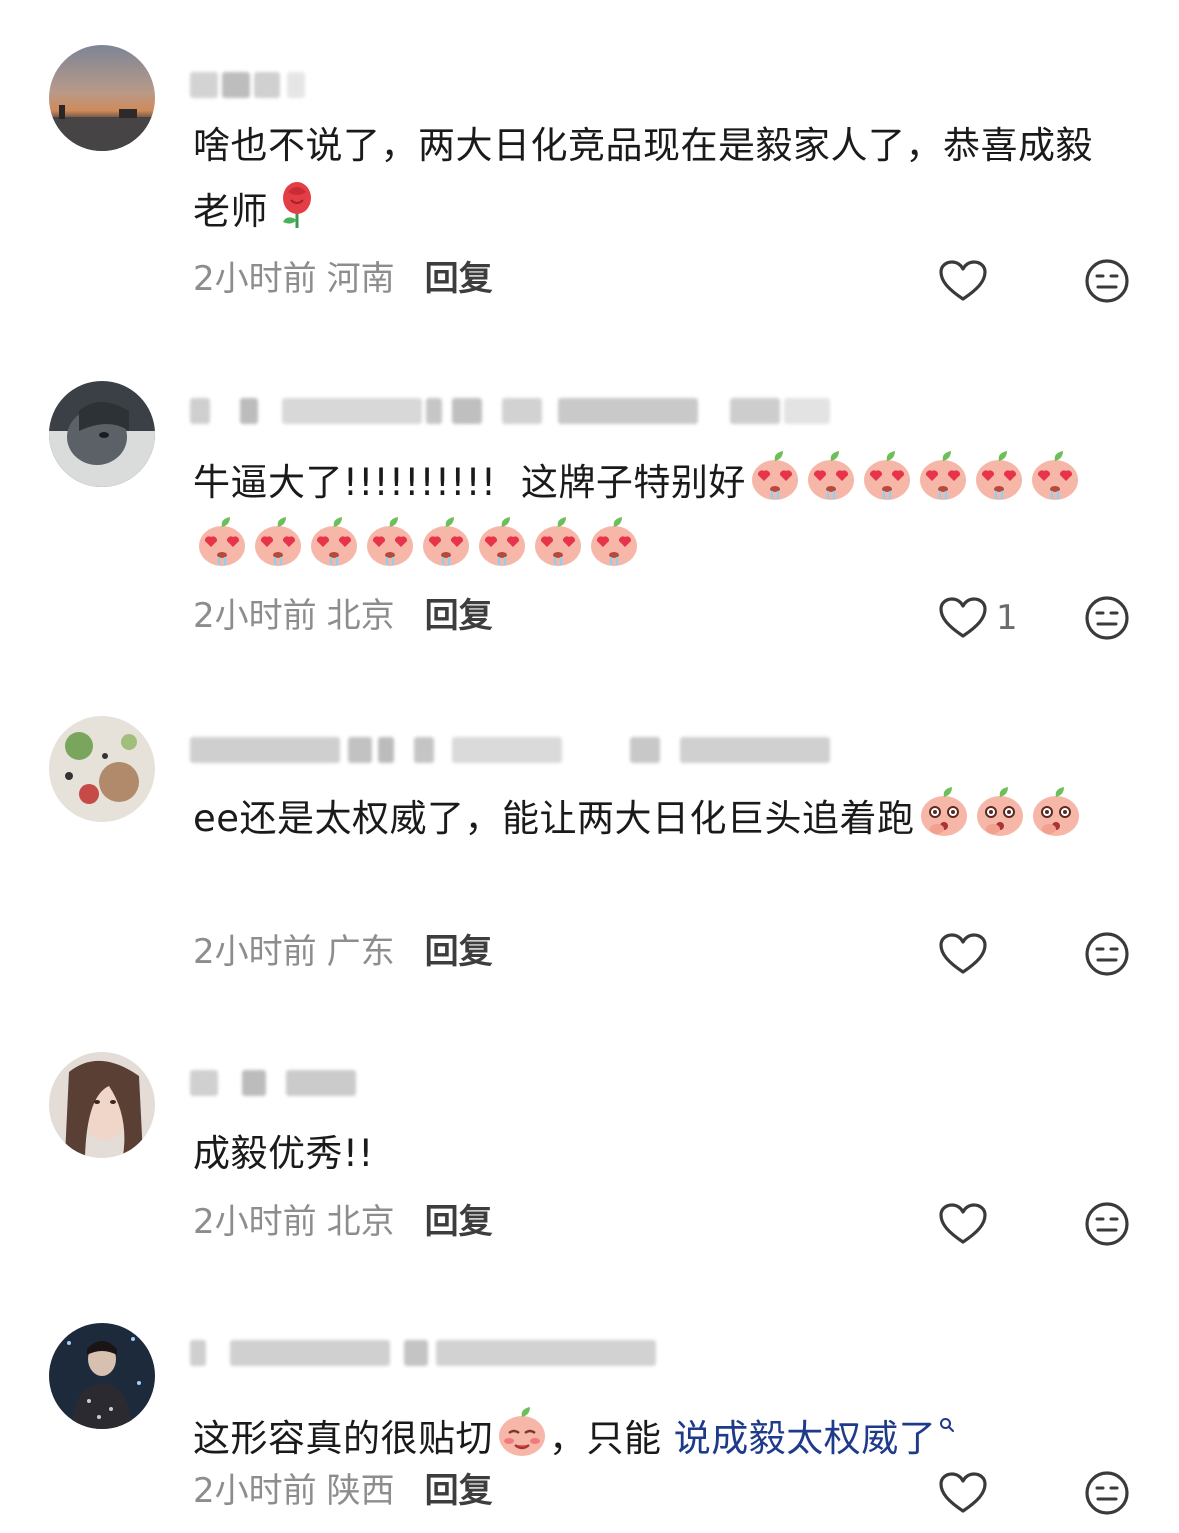 The width and height of the screenshot is (1179, 1533). Describe the element at coordinates (360, 952) in the screenshot. I see `comment-location: 广东` at that location.